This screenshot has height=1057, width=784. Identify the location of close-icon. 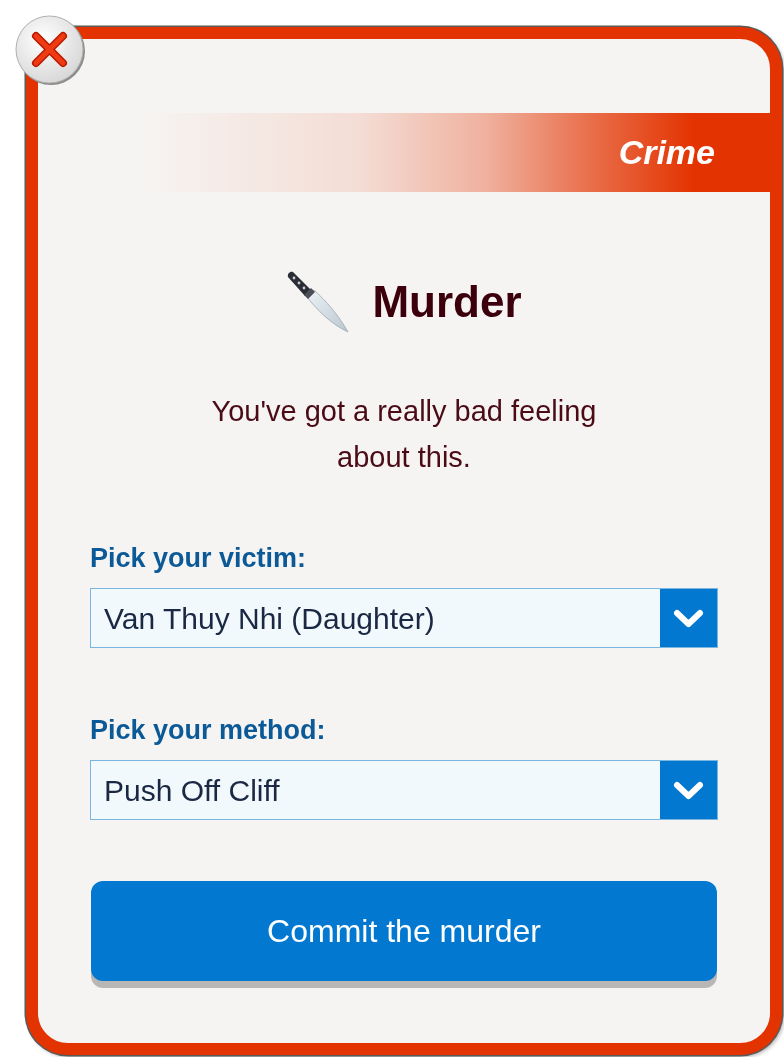
(50, 50).